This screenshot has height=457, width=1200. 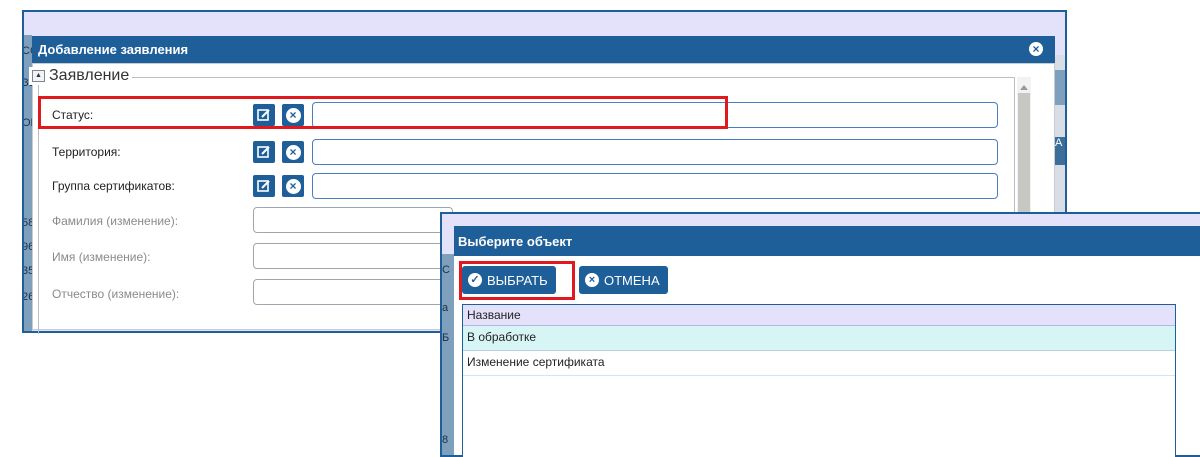 What do you see at coordinates (353, 256) in the screenshot?
I see `firstname-input` at bounding box center [353, 256].